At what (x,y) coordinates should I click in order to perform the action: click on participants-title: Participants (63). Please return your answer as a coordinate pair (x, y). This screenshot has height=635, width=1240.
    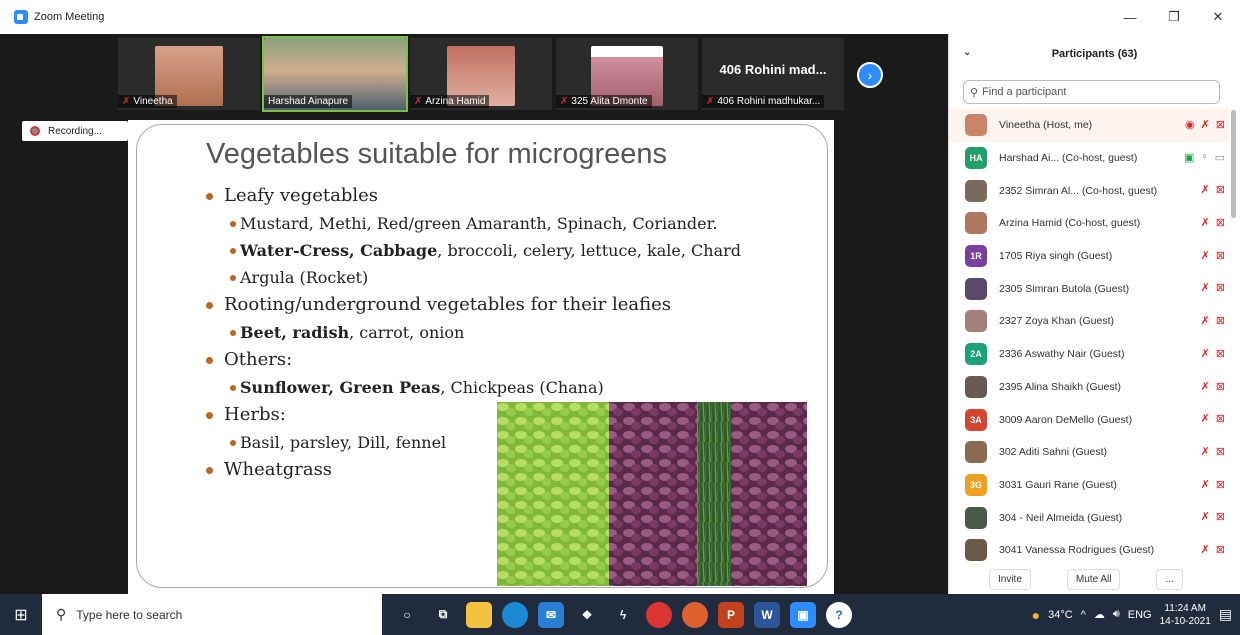
    Looking at the image, I should click on (1094, 54).